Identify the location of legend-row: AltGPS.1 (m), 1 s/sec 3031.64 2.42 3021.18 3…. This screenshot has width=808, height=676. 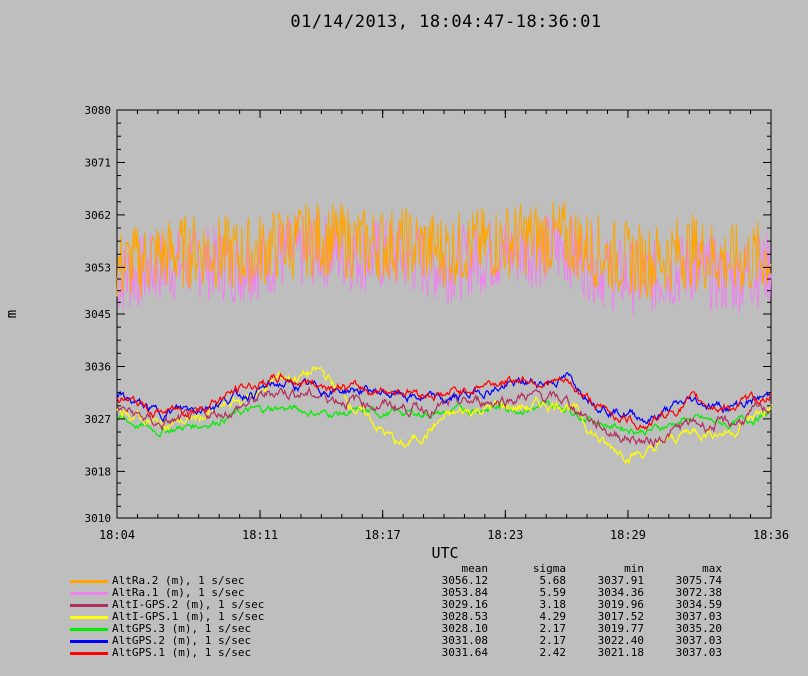
(396, 653).